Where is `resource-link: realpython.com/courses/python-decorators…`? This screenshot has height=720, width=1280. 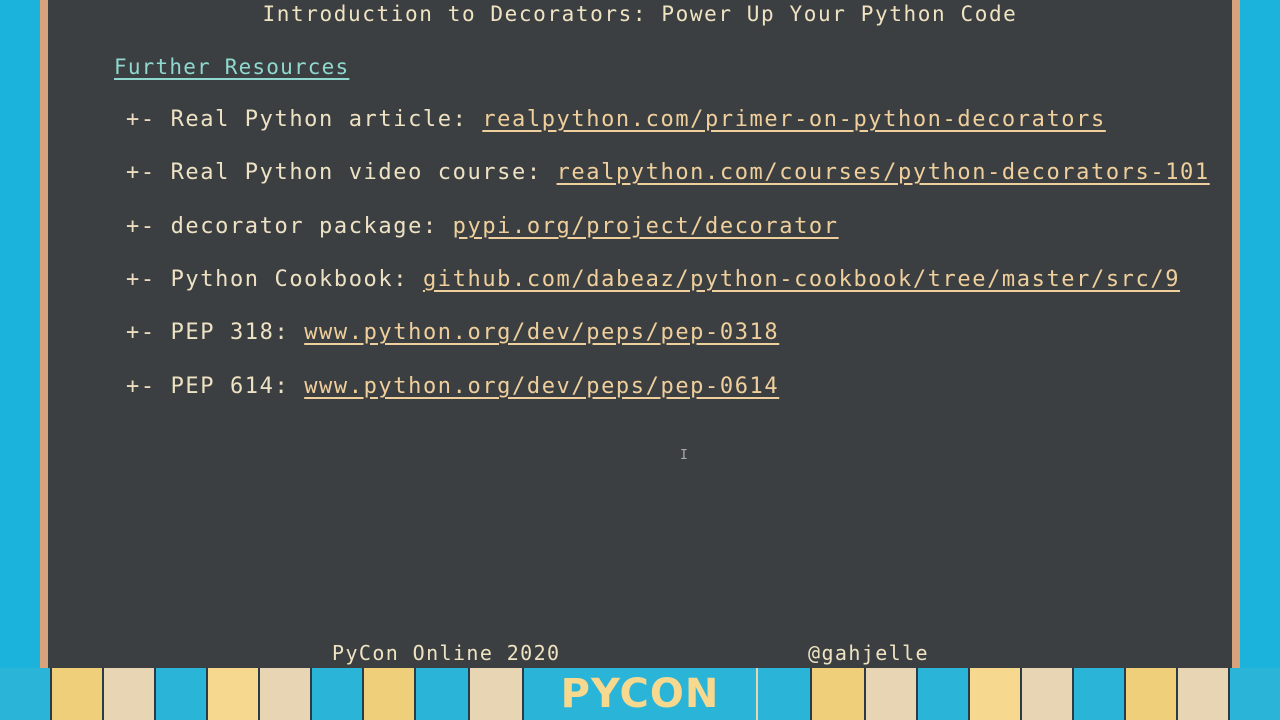
resource-link: realpython.com/courses/python-decorators… is located at coordinates (883, 172).